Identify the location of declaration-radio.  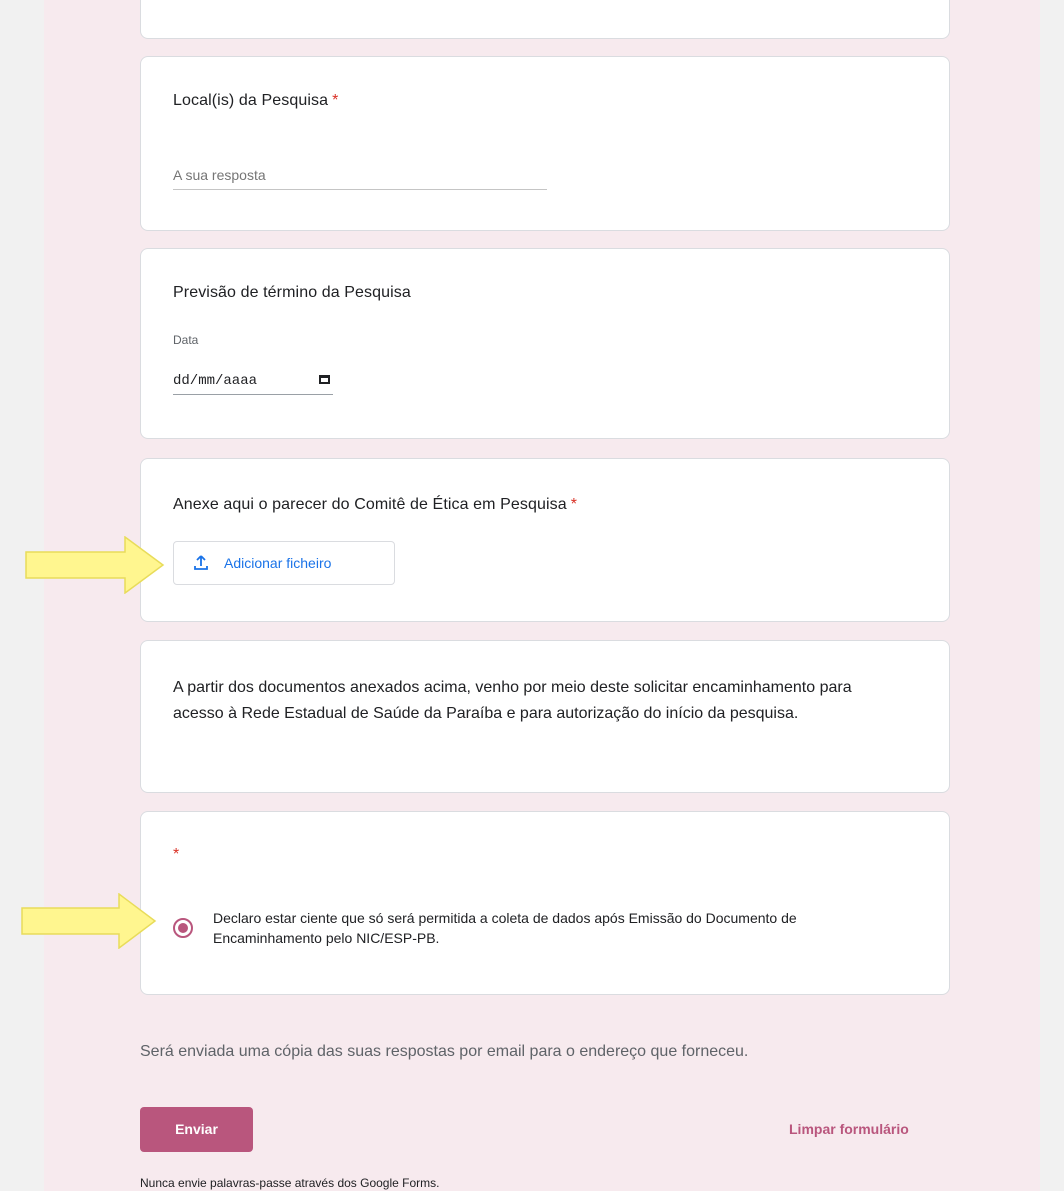
(183, 928).